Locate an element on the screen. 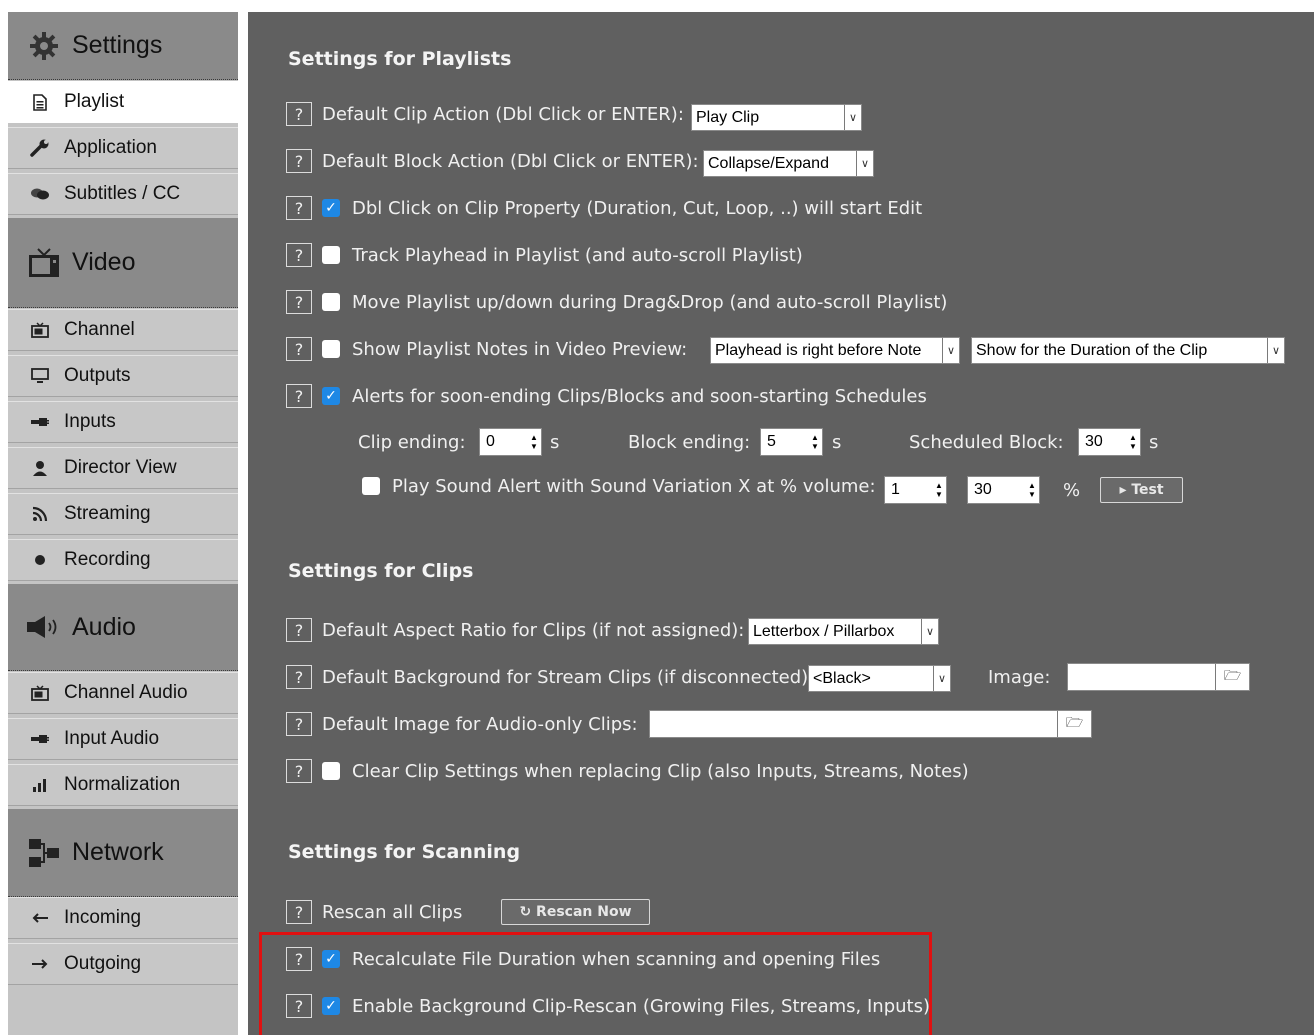 Image resolution: width=1314 pixels, height=1035 pixels. clip-ending-label: Clip ending: is located at coordinates (412, 442).